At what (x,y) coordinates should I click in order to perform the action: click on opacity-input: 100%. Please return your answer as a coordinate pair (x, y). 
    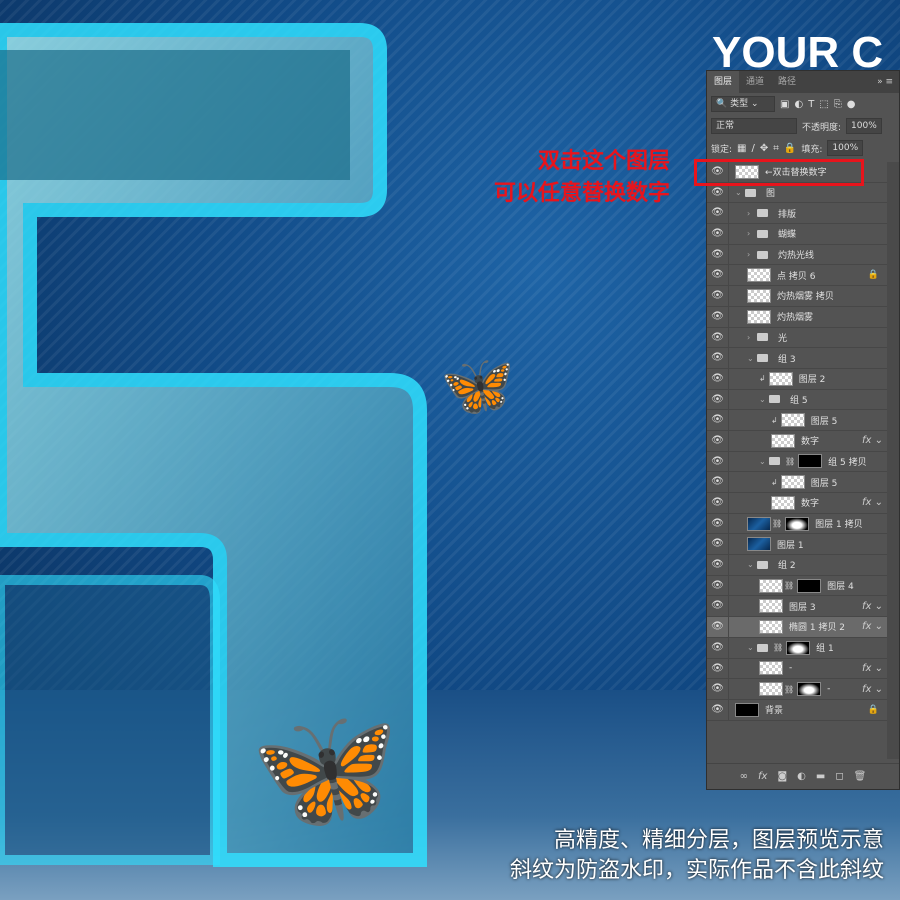
    Looking at the image, I should click on (864, 126).